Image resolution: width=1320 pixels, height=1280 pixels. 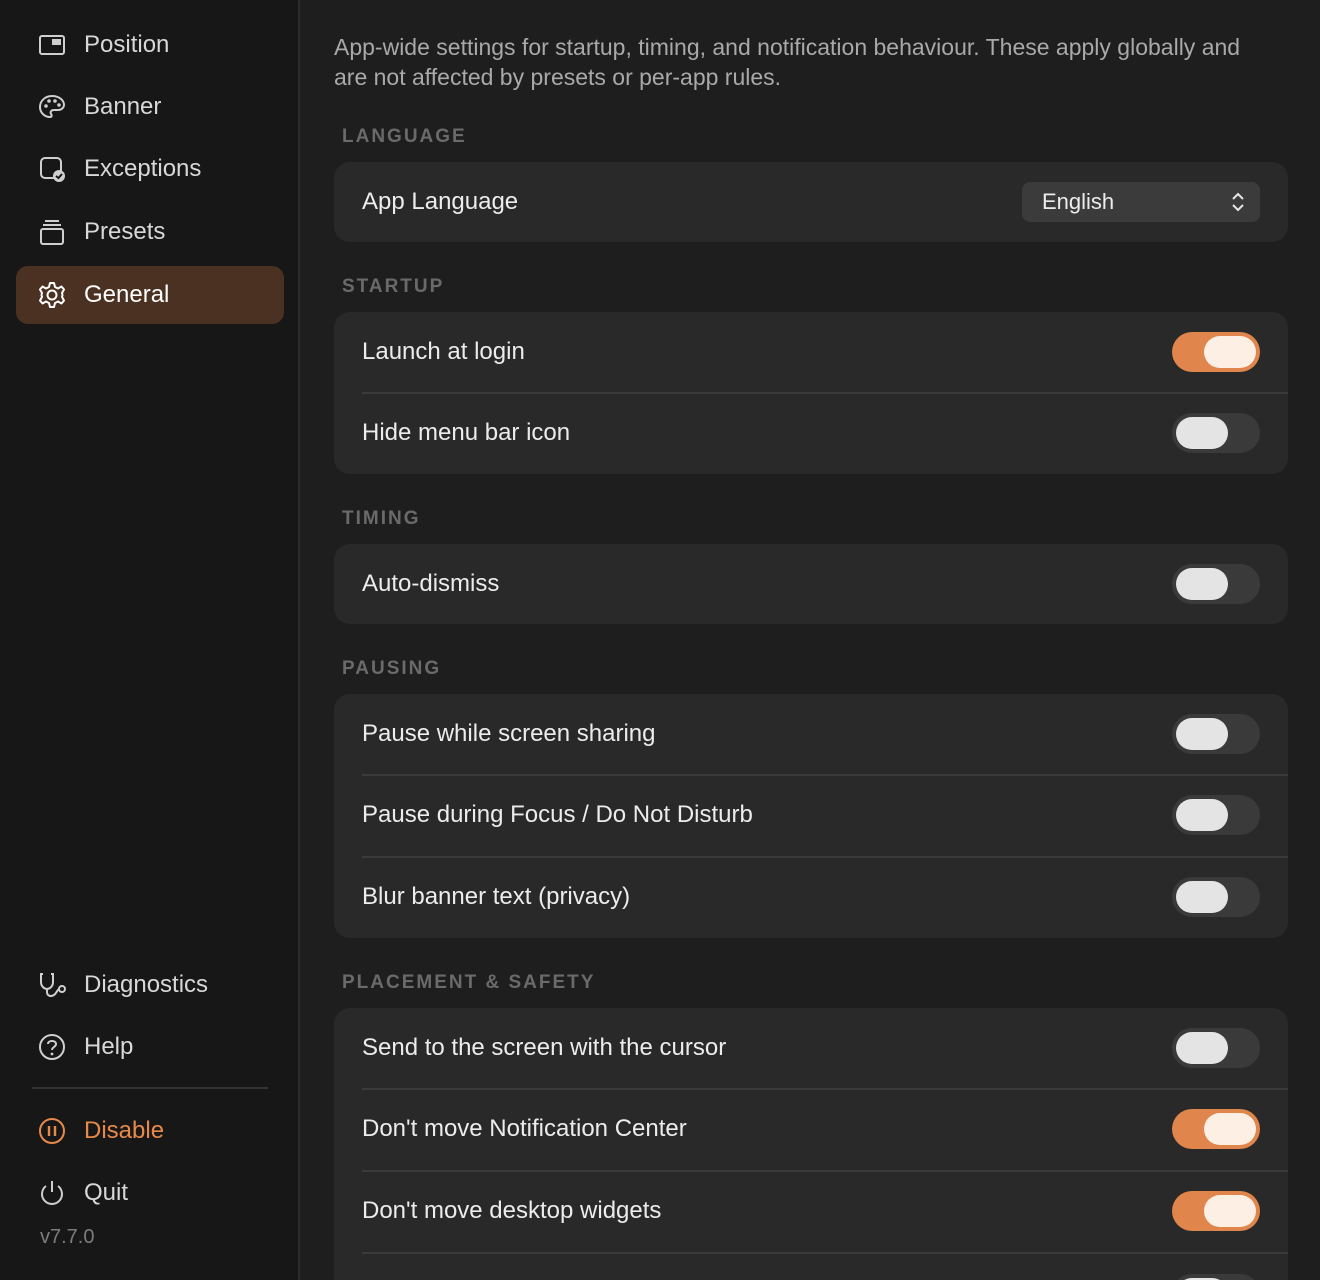 What do you see at coordinates (544, 1047) in the screenshot?
I see `send-to-cursor-screen-label: Send to the screen with the cursor` at bounding box center [544, 1047].